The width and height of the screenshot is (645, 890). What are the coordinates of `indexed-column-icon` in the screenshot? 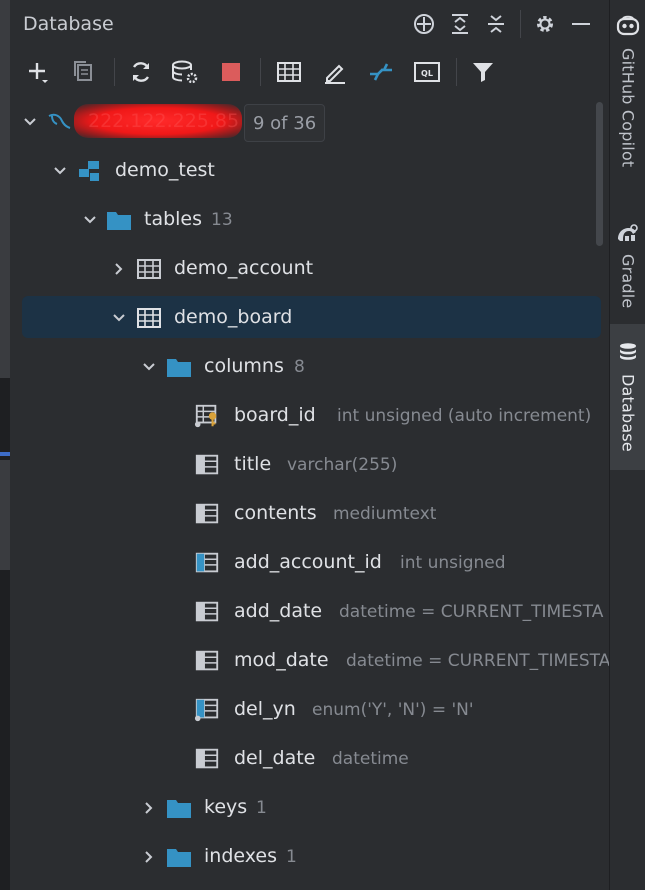 It's located at (207, 710).